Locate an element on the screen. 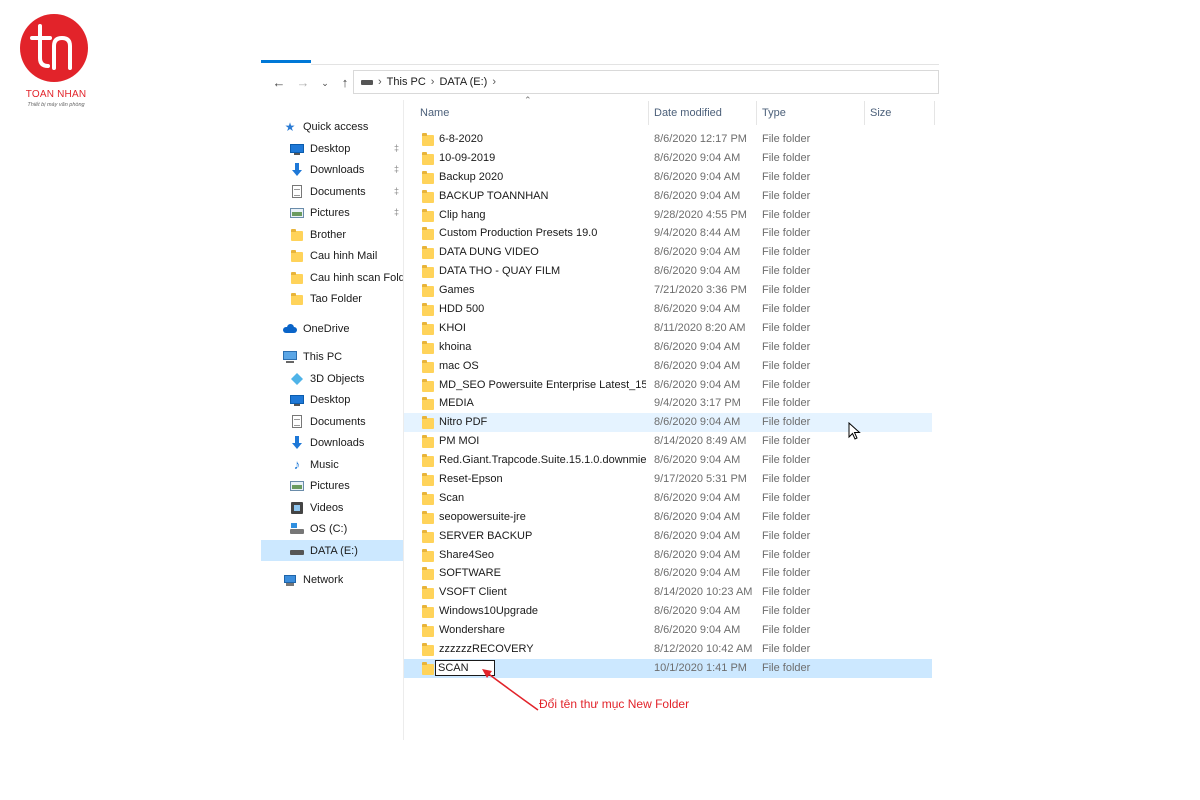  file-name: Share4Seo is located at coordinates (467, 554).